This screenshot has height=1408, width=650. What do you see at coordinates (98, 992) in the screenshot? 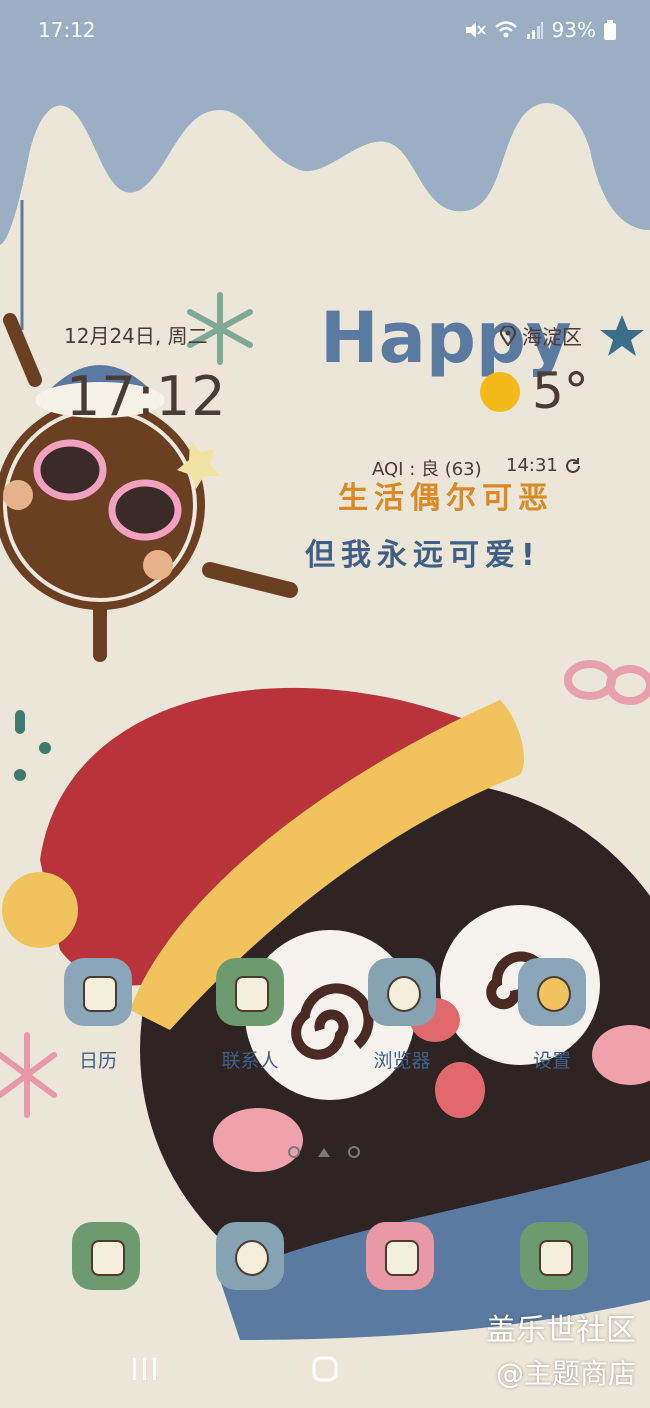
I see `calendar-icon` at bounding box center [98, 992].